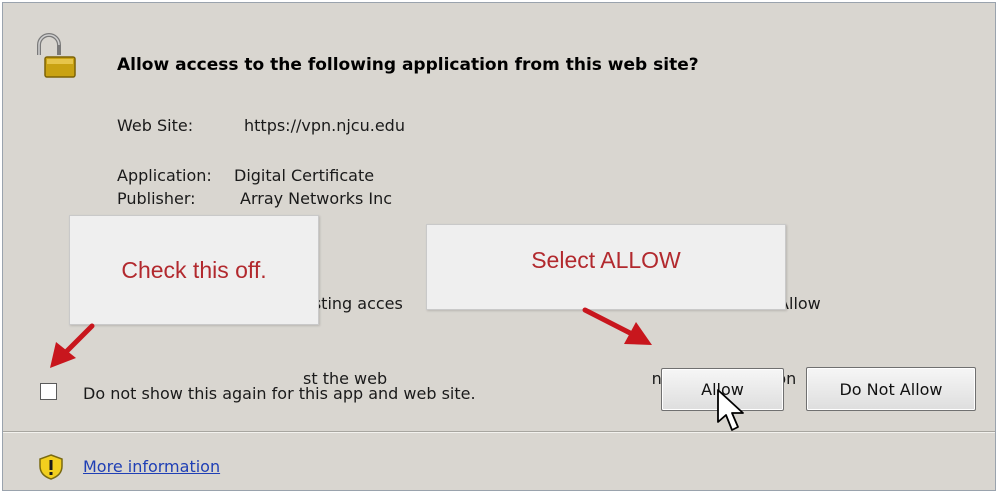 The image size is (1000, 493). What do you see at coordinates (324, 125) in the screenshot?
I see `web-site-value: https://vpn.njcu.edu` at bounding box center [324, 125].